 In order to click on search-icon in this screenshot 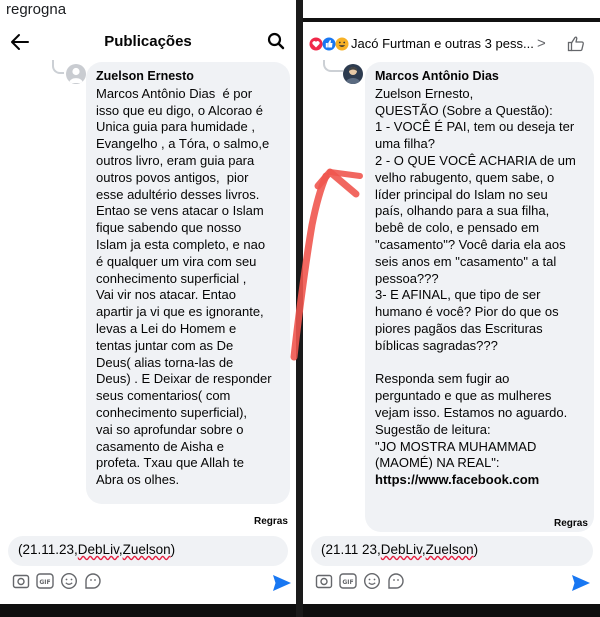, I will do `click(276, 41)`.